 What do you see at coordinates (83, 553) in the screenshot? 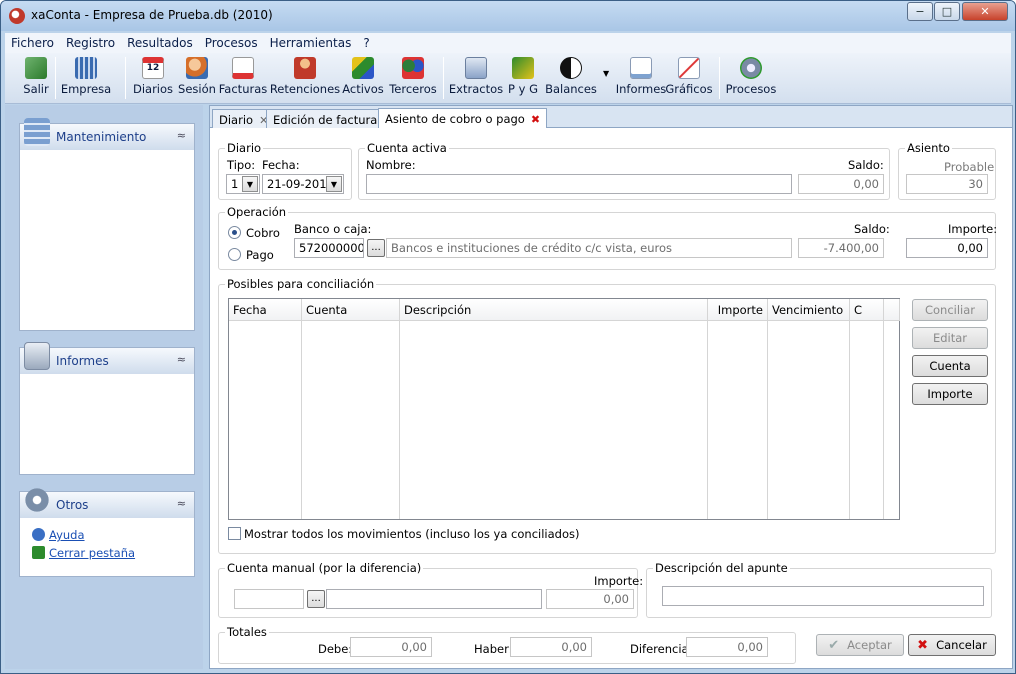
I see `cerrar-pestana-link: Cerrar pestaña` at bounding box center [83, 553].